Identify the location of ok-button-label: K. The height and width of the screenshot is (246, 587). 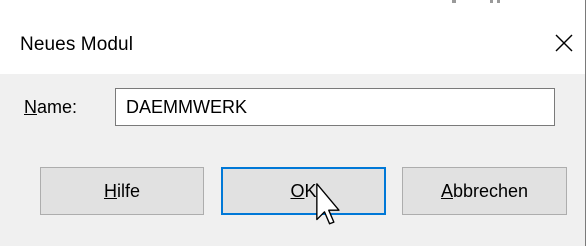
(310, 190).